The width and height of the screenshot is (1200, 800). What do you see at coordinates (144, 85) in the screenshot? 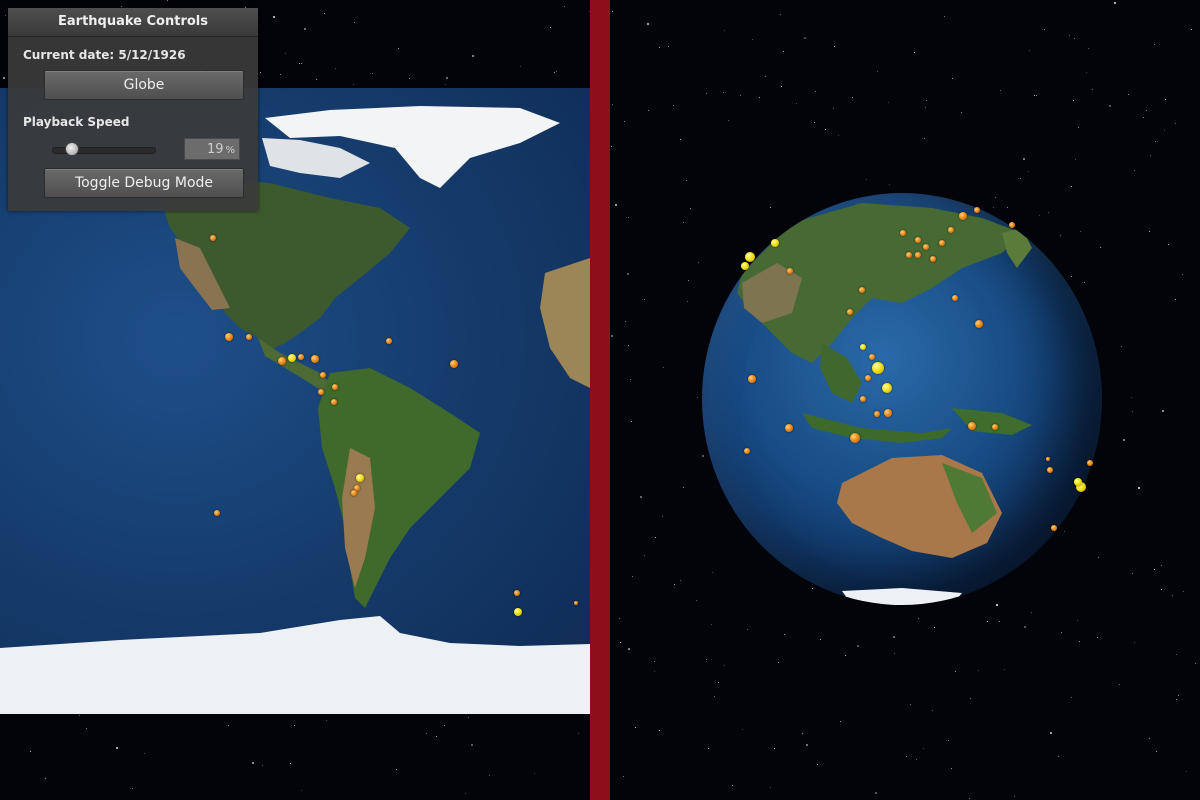
I see `globe-toggle-button: Globe` at bounding box center [144, 85].